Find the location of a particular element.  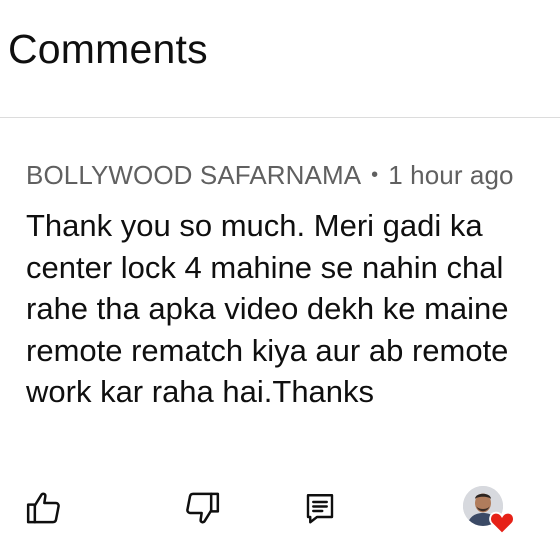

comment-text-line: work kar raha hai.Thanks is located at coordinates (200, 391).